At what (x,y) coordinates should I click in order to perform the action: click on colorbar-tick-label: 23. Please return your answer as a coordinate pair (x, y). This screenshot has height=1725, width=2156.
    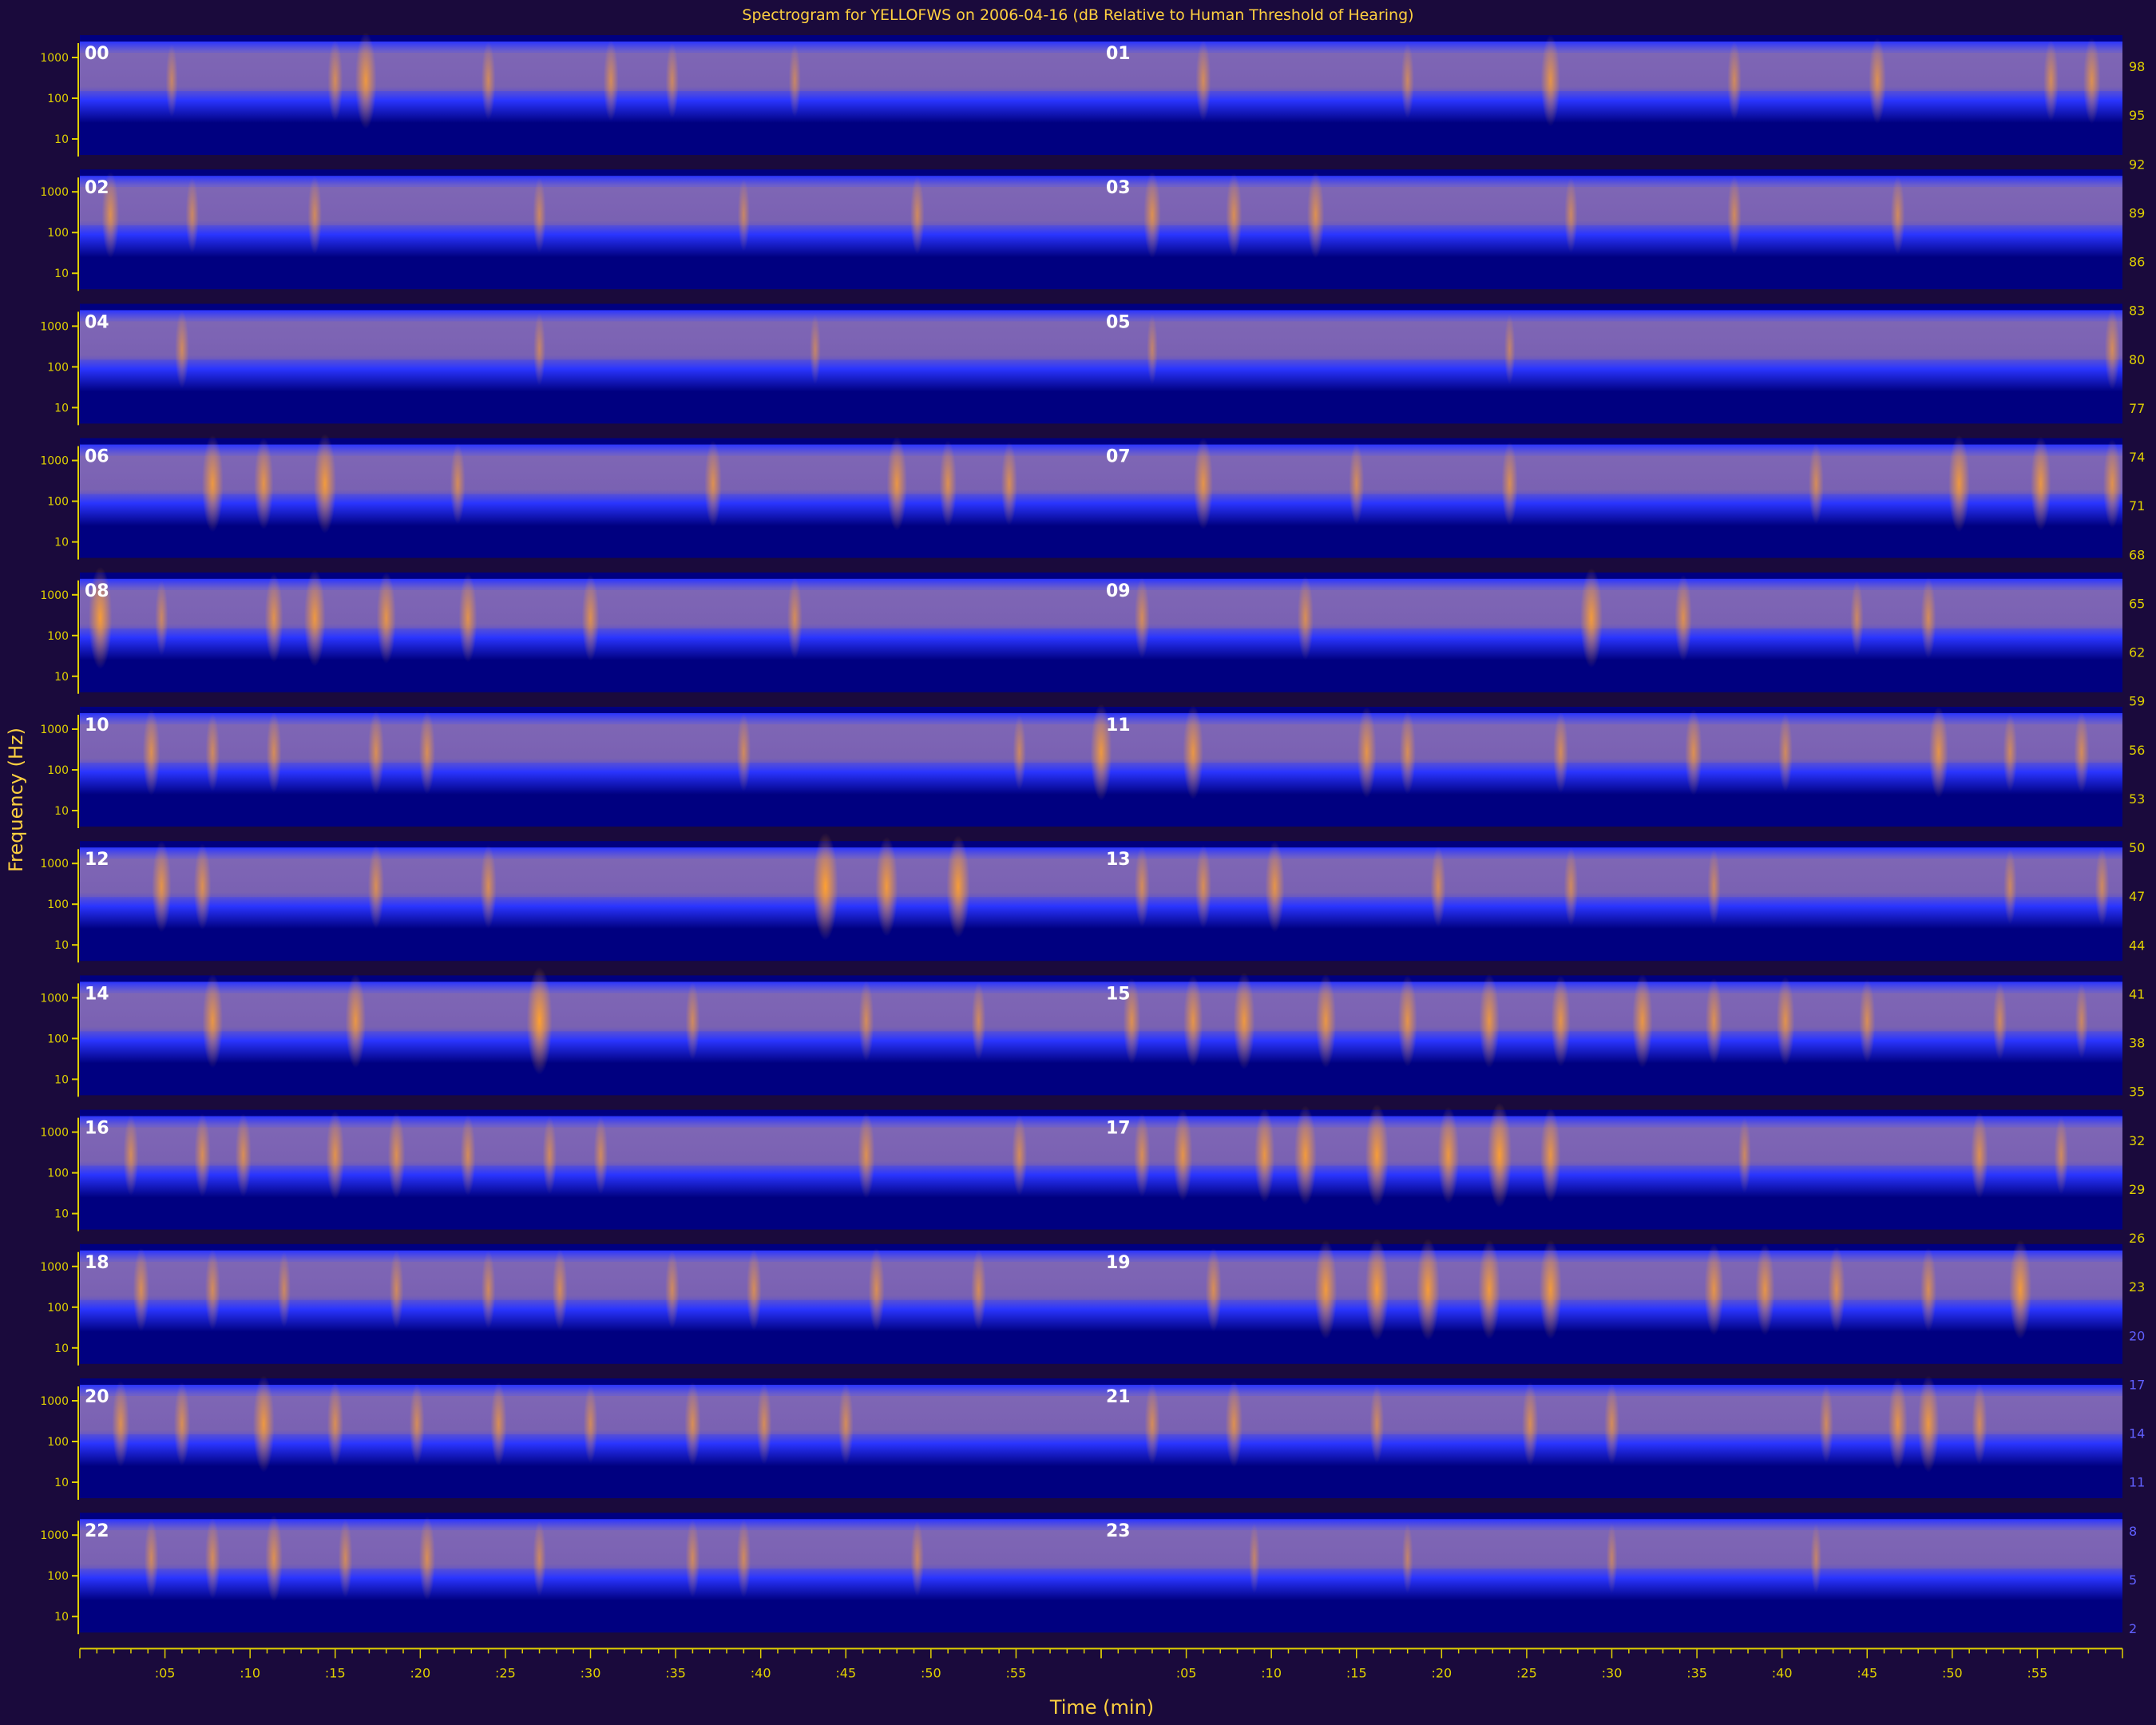
    Looking at the image, I should click on (2137, 1287).